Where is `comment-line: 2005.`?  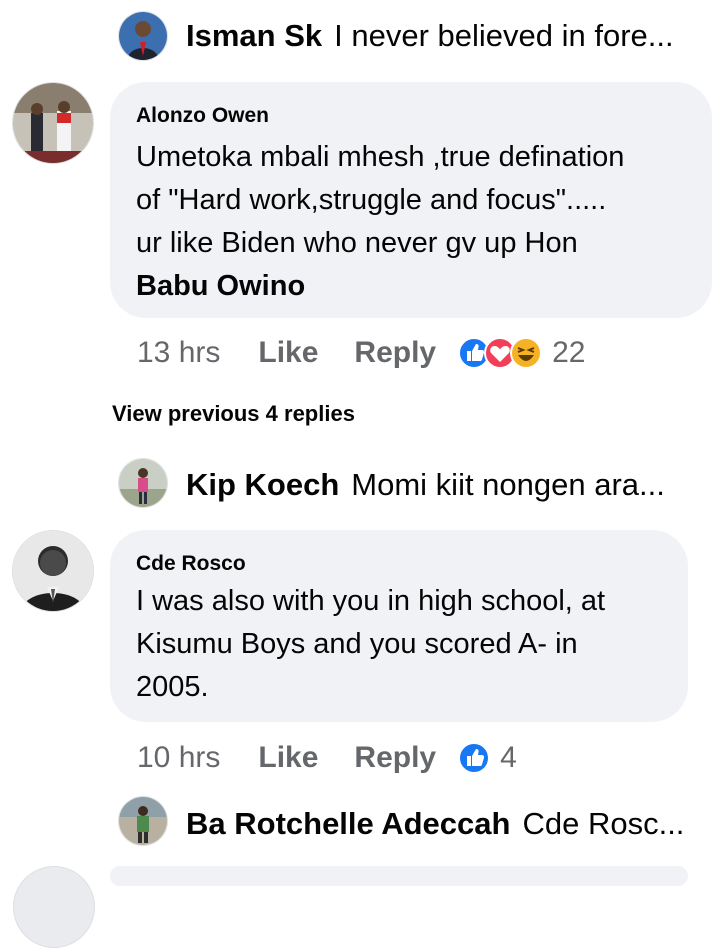
comment-line: 2005. is located at coordinates (172, 687).